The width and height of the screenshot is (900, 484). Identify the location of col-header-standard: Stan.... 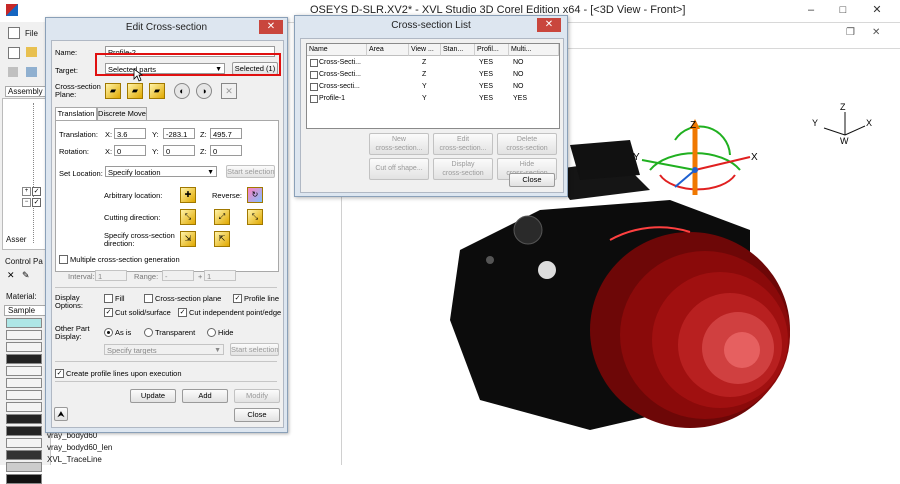
(458, 50).